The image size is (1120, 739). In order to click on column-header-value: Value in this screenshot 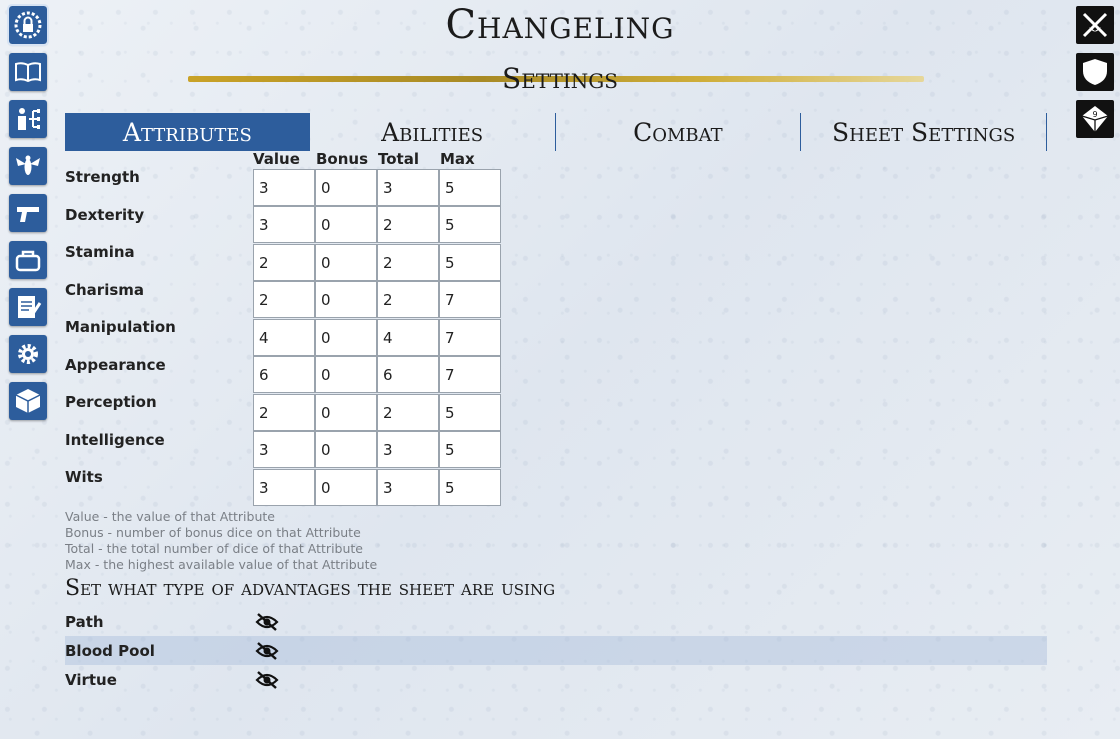, I will do `click(276, 159)`.